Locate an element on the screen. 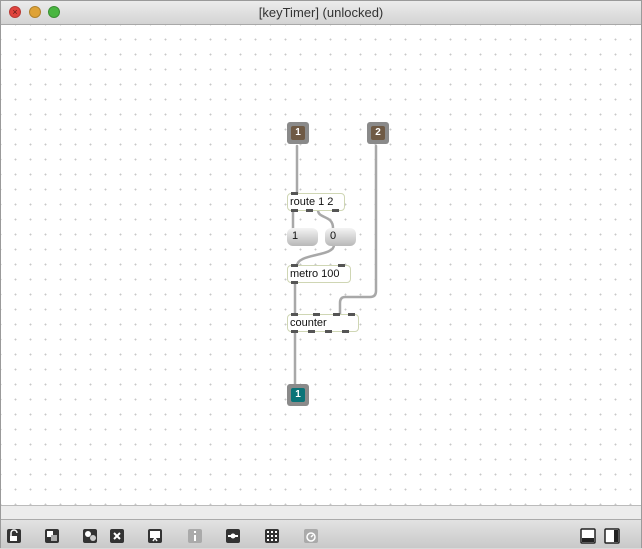 The height and width of the screenshot is (549, 642). lock-icon is located at coordinates (14, 536).